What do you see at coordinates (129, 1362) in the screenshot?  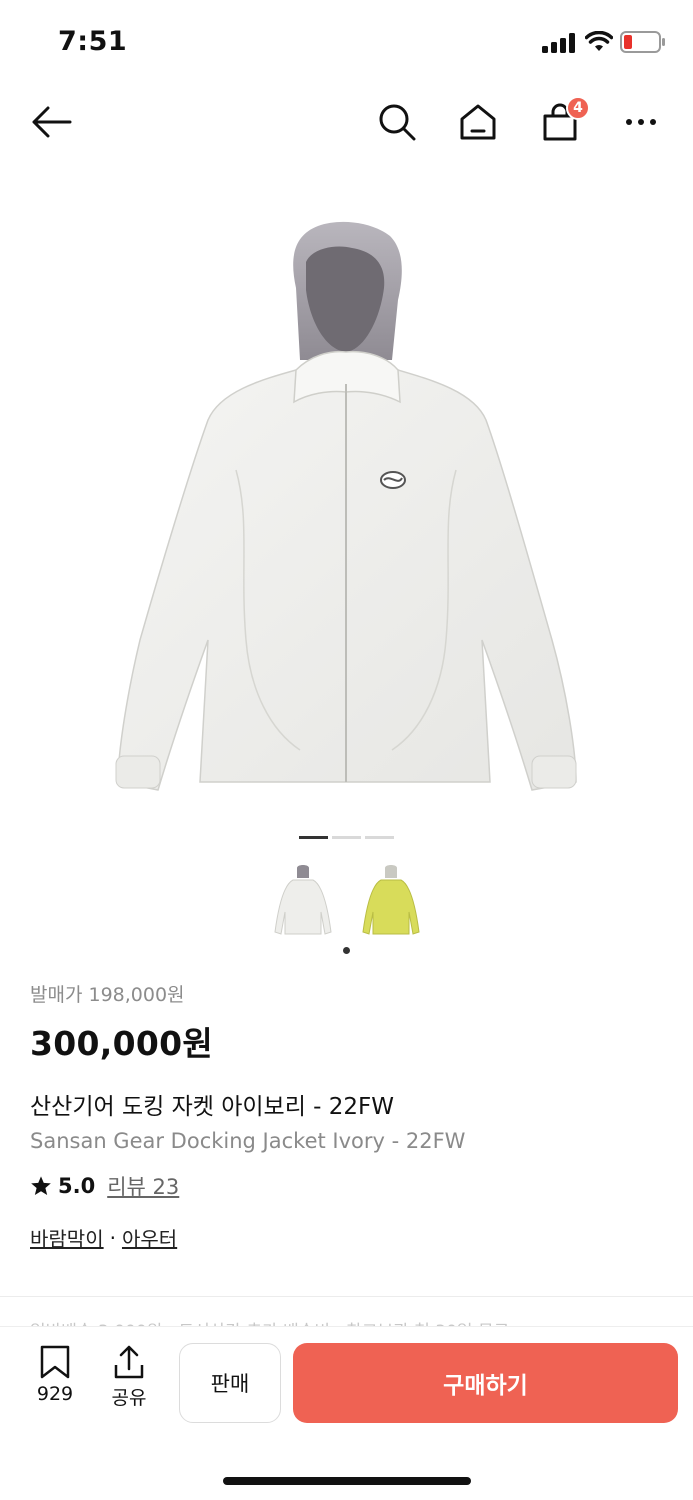 I see `share-icon` at bounding box center [129, 1362].